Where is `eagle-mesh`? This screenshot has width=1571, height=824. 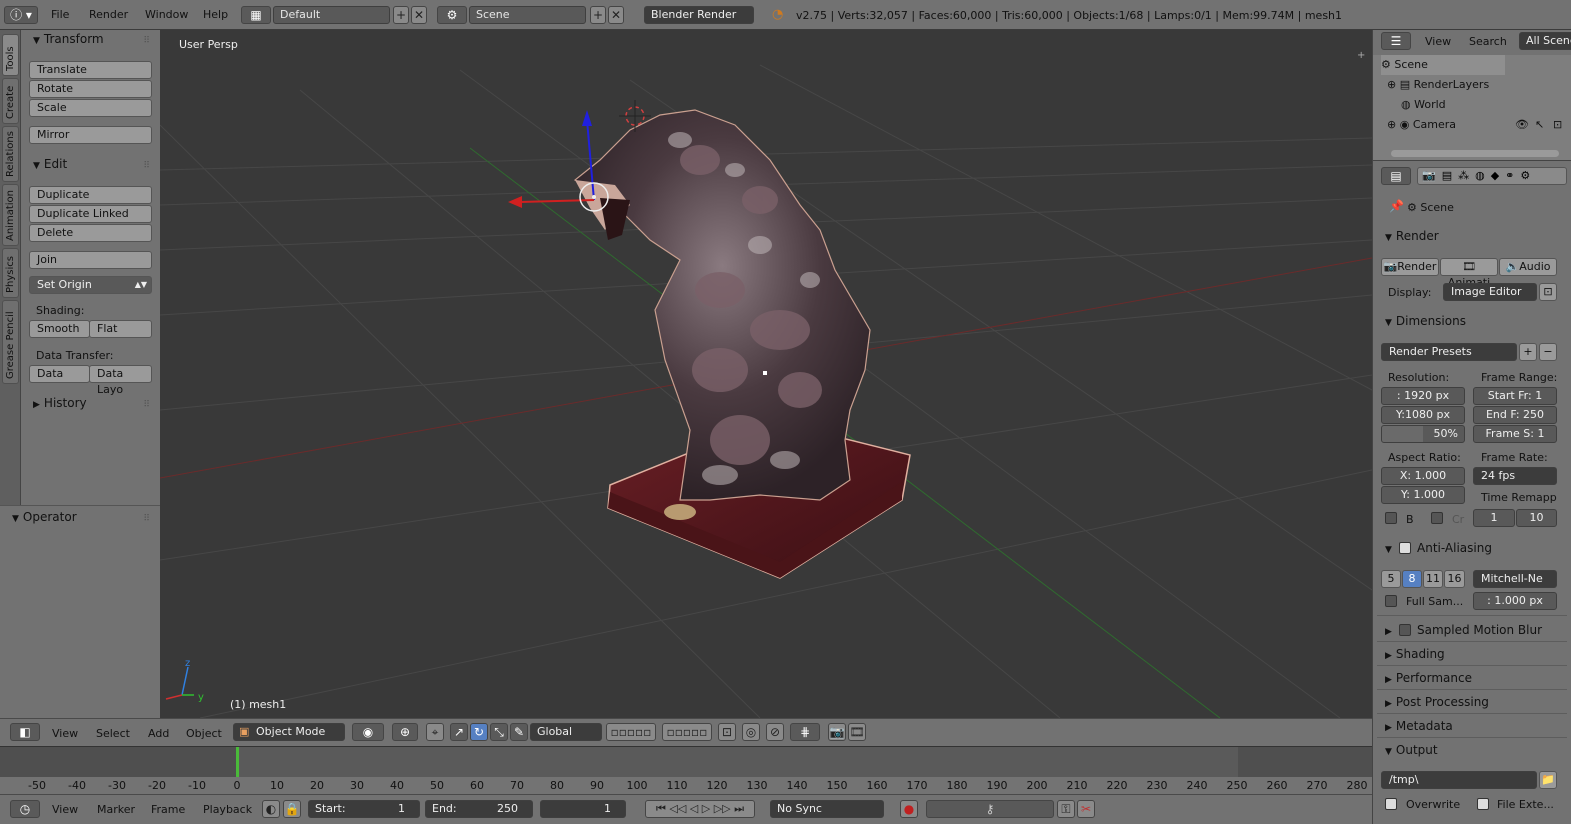 eagle-mesh is located at coordinates (742, 344).